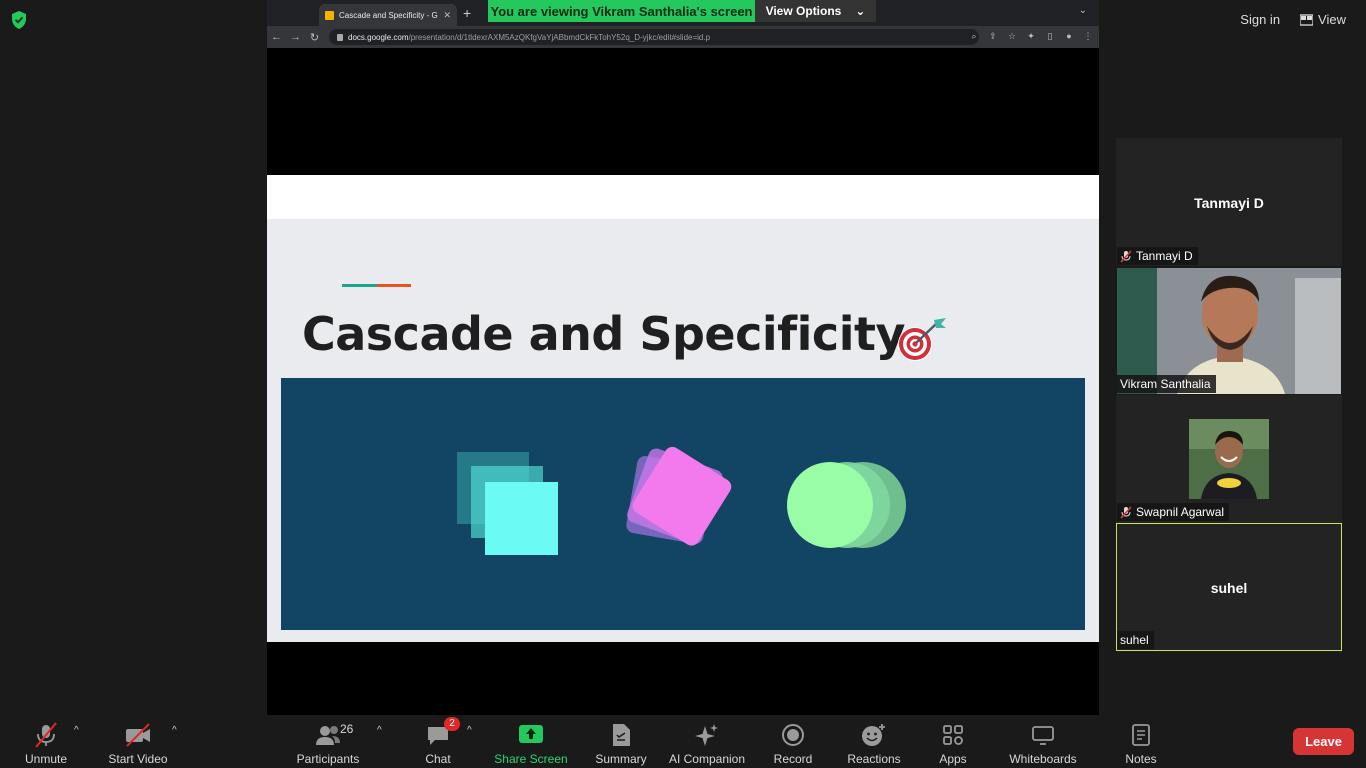 Image resolution: width=1366 pixels, height=768 pixels. What do you see at coordinates (438, 759) in the screenshot?
I see `chat-label: Chat` at bounding box center [438, 759].